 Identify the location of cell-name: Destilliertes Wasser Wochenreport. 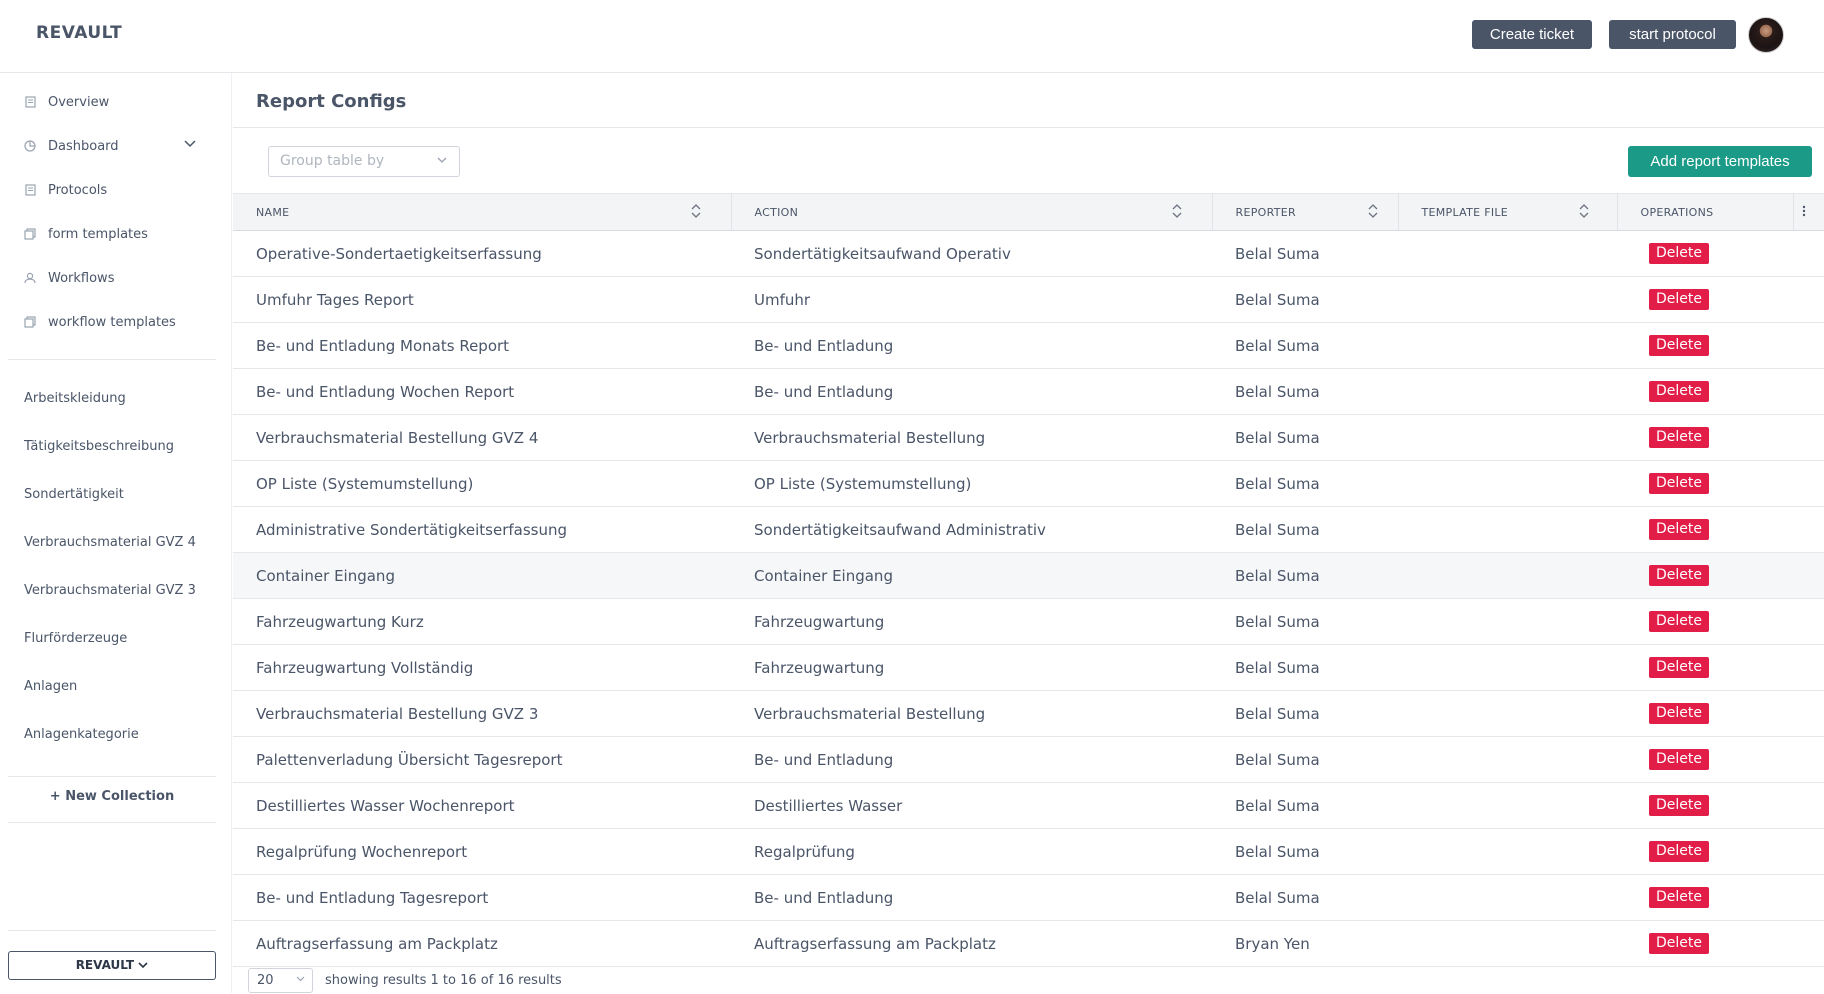
(385, 805).